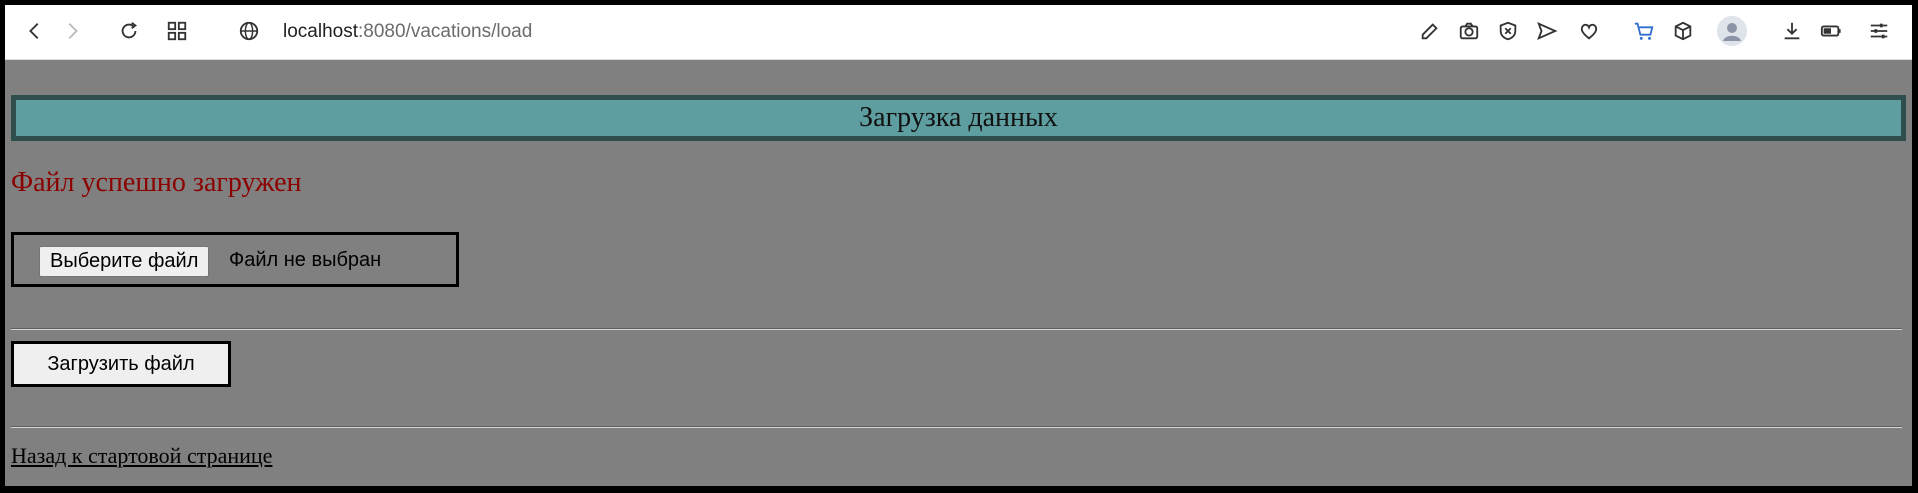 Image resolution: width=1918 pixels, height=493 pixels. What do you see at coordinates (445, 31) in the screenshot?
I see `url-path: :8080/vacations/load` at bounding box center [445, 31].